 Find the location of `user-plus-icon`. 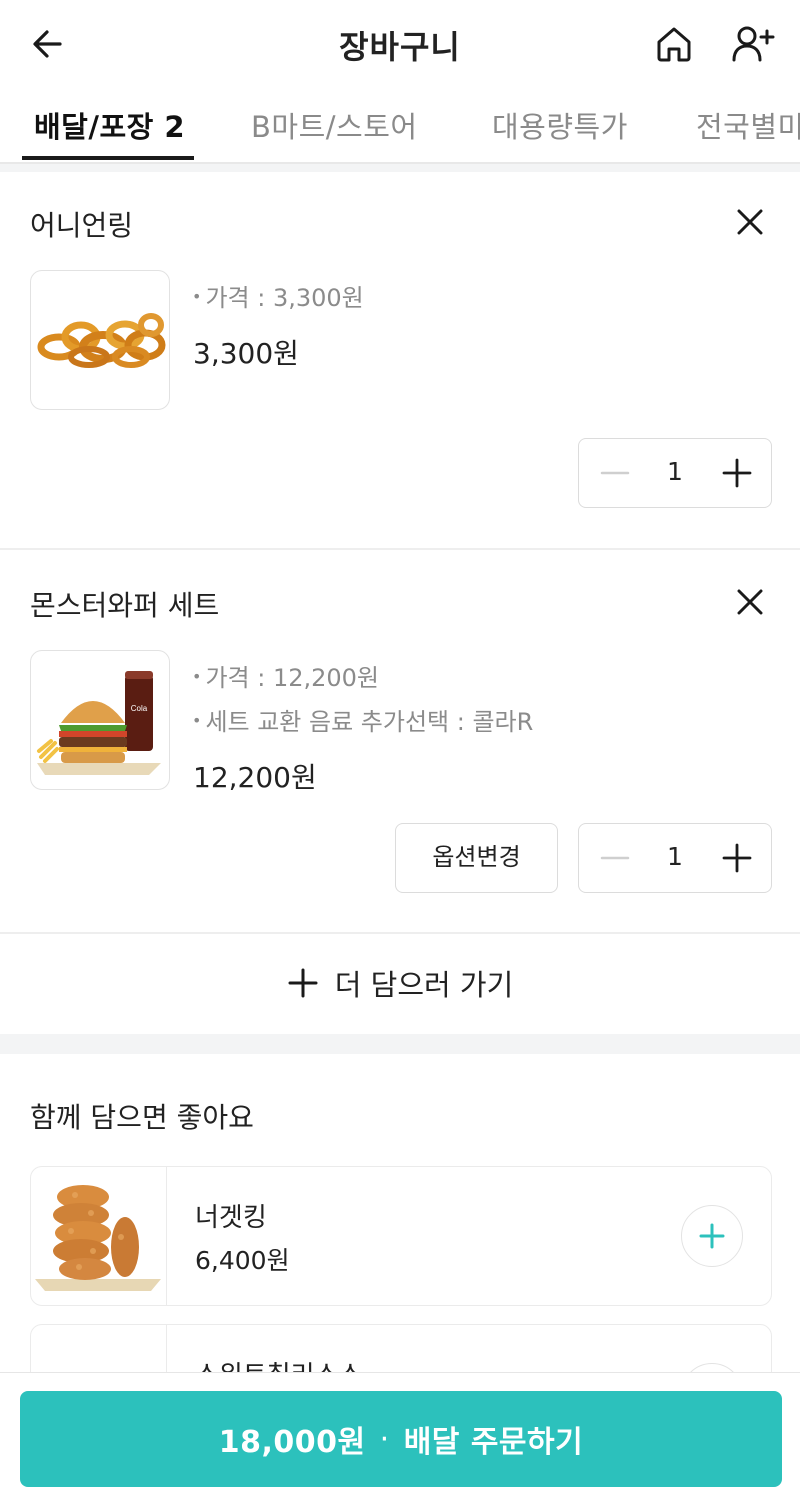

user-plus-icon is located at coordinates (753, 44).